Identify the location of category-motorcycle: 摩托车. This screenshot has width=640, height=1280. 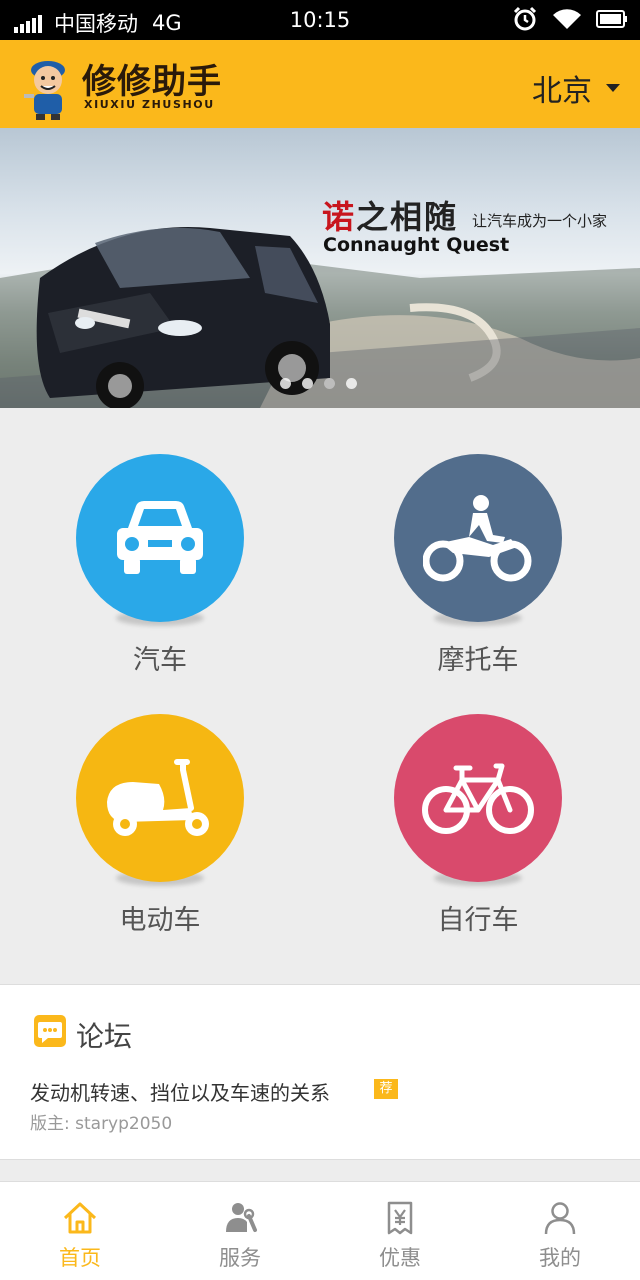
(478, 569).